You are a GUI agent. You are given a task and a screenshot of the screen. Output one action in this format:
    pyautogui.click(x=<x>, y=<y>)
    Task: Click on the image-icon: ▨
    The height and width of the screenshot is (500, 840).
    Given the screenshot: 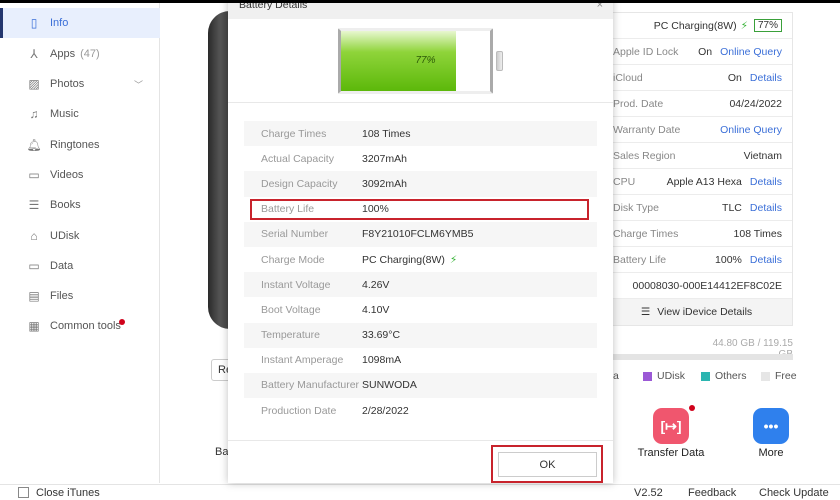 What is the action you would take?
    pyautogui.click(x=34, y=84)
    